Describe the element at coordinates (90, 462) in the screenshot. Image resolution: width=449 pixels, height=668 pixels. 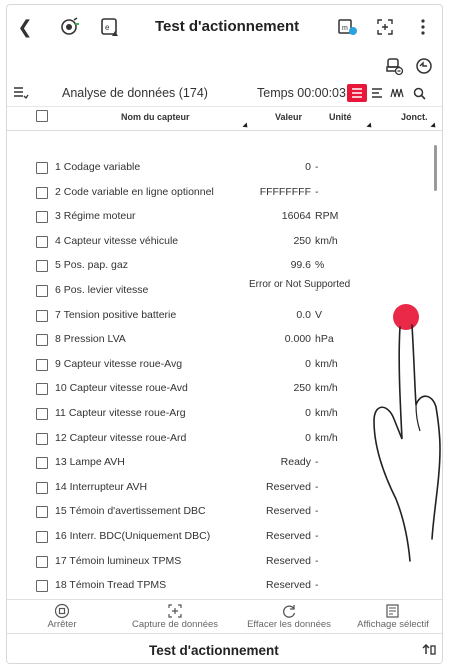
I see `sensor-name: 13 Lampe AVH` at that location.